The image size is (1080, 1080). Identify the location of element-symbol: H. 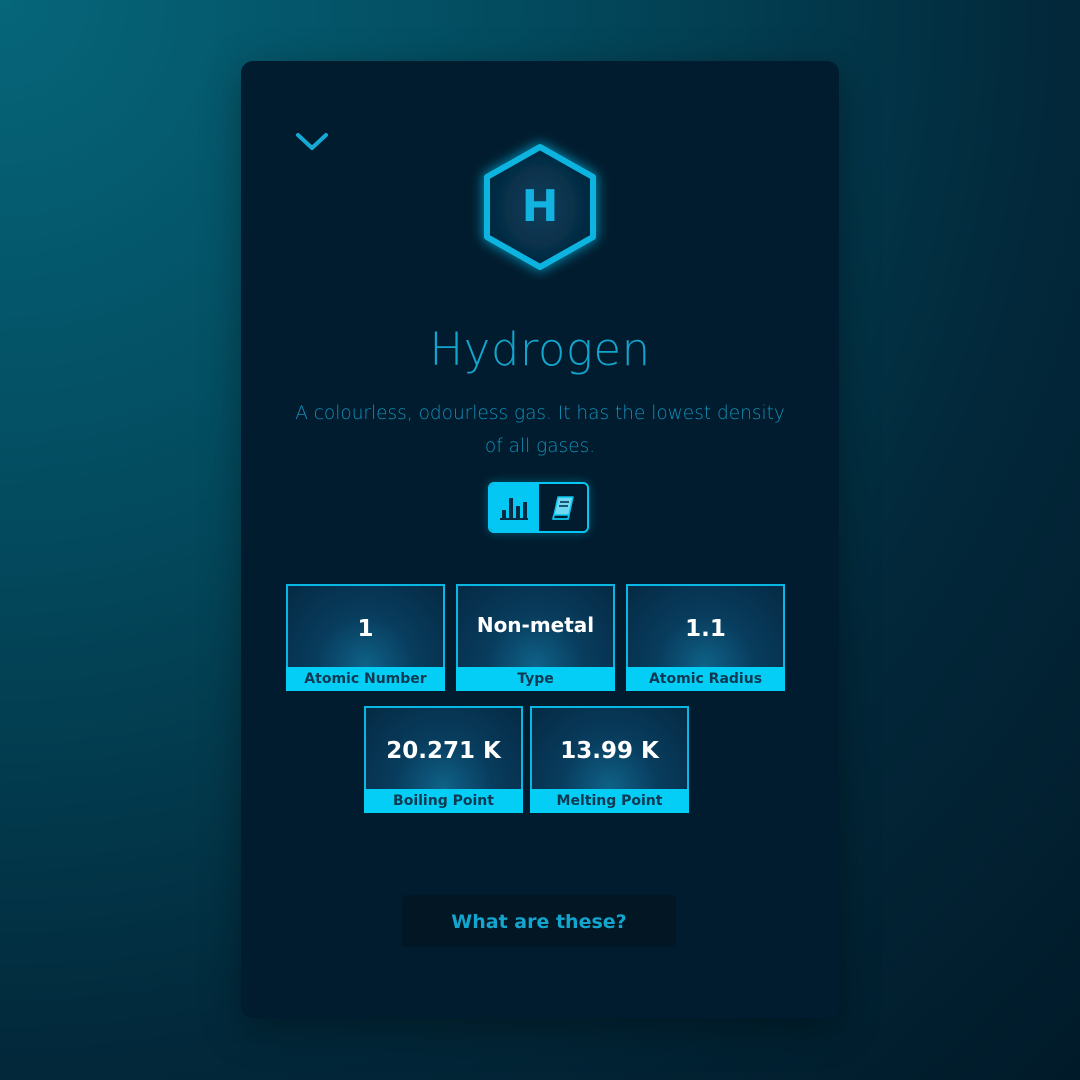
(540, 206).